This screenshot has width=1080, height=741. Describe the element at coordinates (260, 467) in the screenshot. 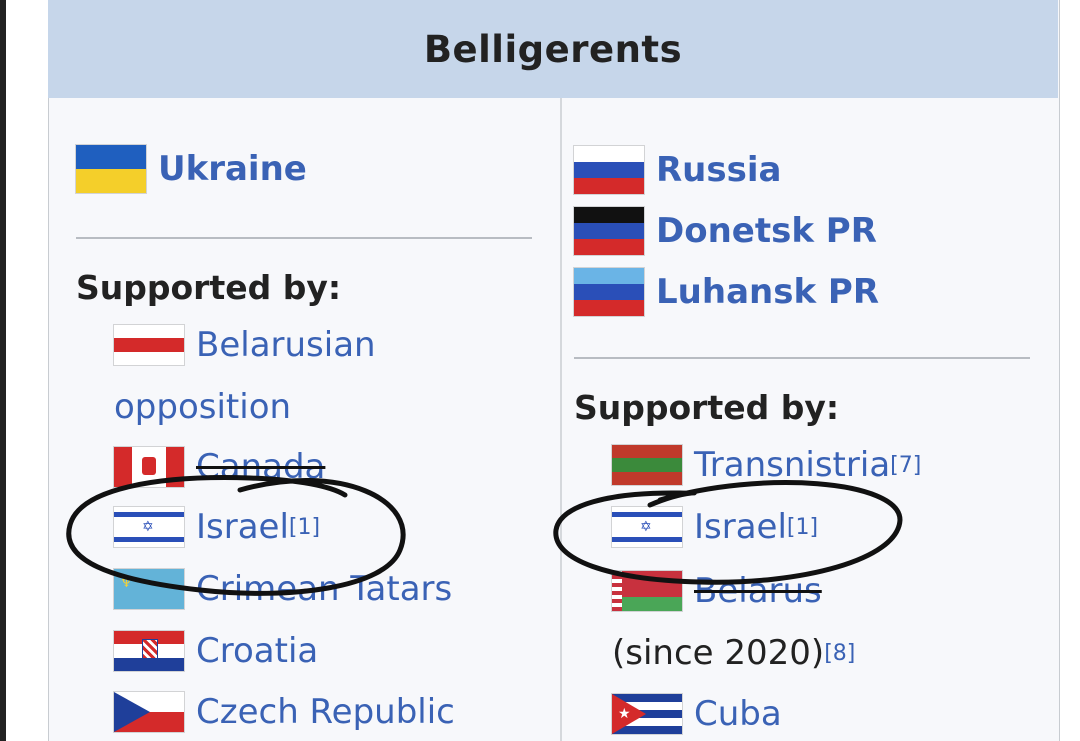

I see `canada-link: Canada` at that location.